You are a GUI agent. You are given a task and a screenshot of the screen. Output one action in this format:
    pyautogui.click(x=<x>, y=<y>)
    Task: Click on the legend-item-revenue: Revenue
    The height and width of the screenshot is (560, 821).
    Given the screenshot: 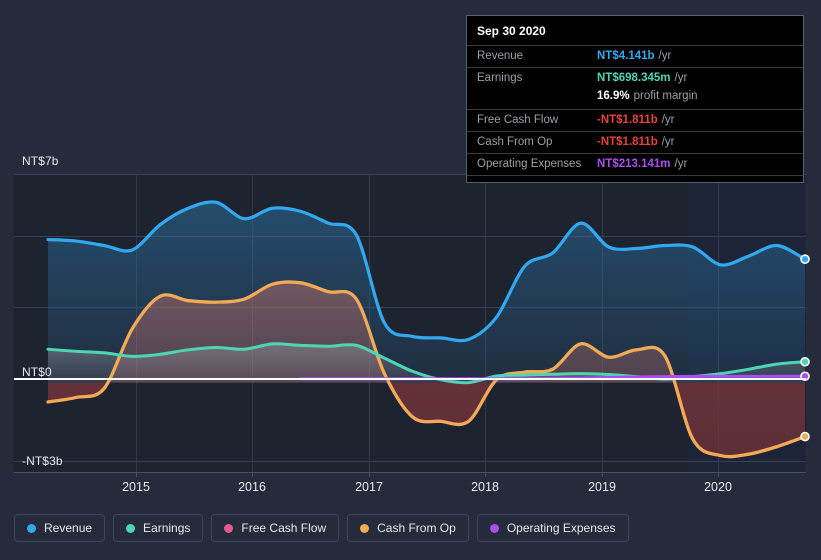 What is the action you would take?
    pyautogui.click(x=60, y=528)
    